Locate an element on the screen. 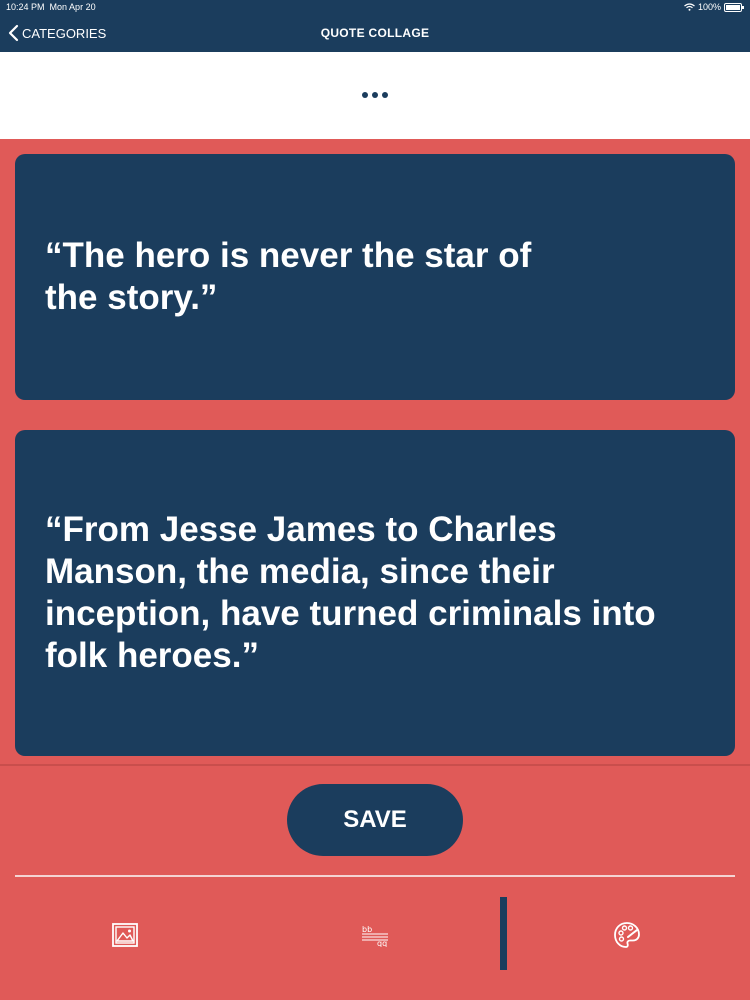 The height and width of the screenshot is (1000, 750). chevron-left-icon is located at coordinates (13, 33).